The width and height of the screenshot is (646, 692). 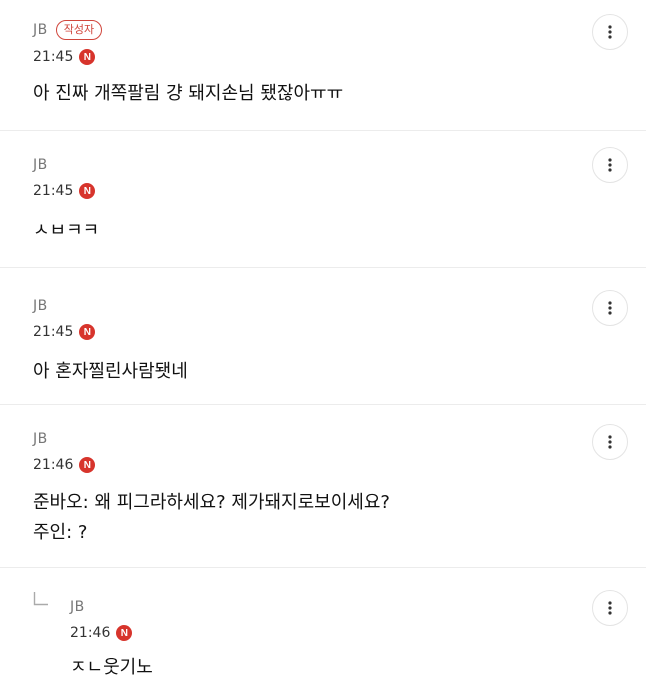 I want to click on comment-body: 아 진짜 개쪽팔림 걍 돼지손님 됐잖아ㅠㅠ, so click(x=188, y=94).